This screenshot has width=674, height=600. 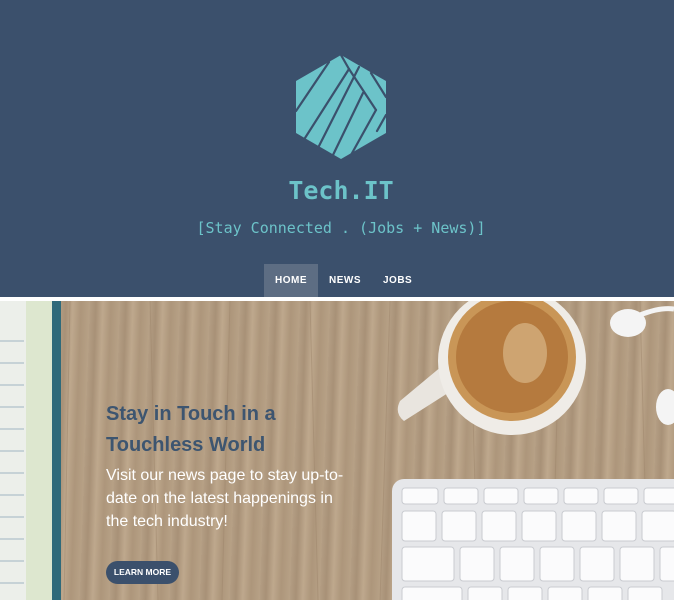 What do you see at coordinates (341, 107) in the screenshot?
I see `hexagon-logo-icon` at bounding box center [341, 107].